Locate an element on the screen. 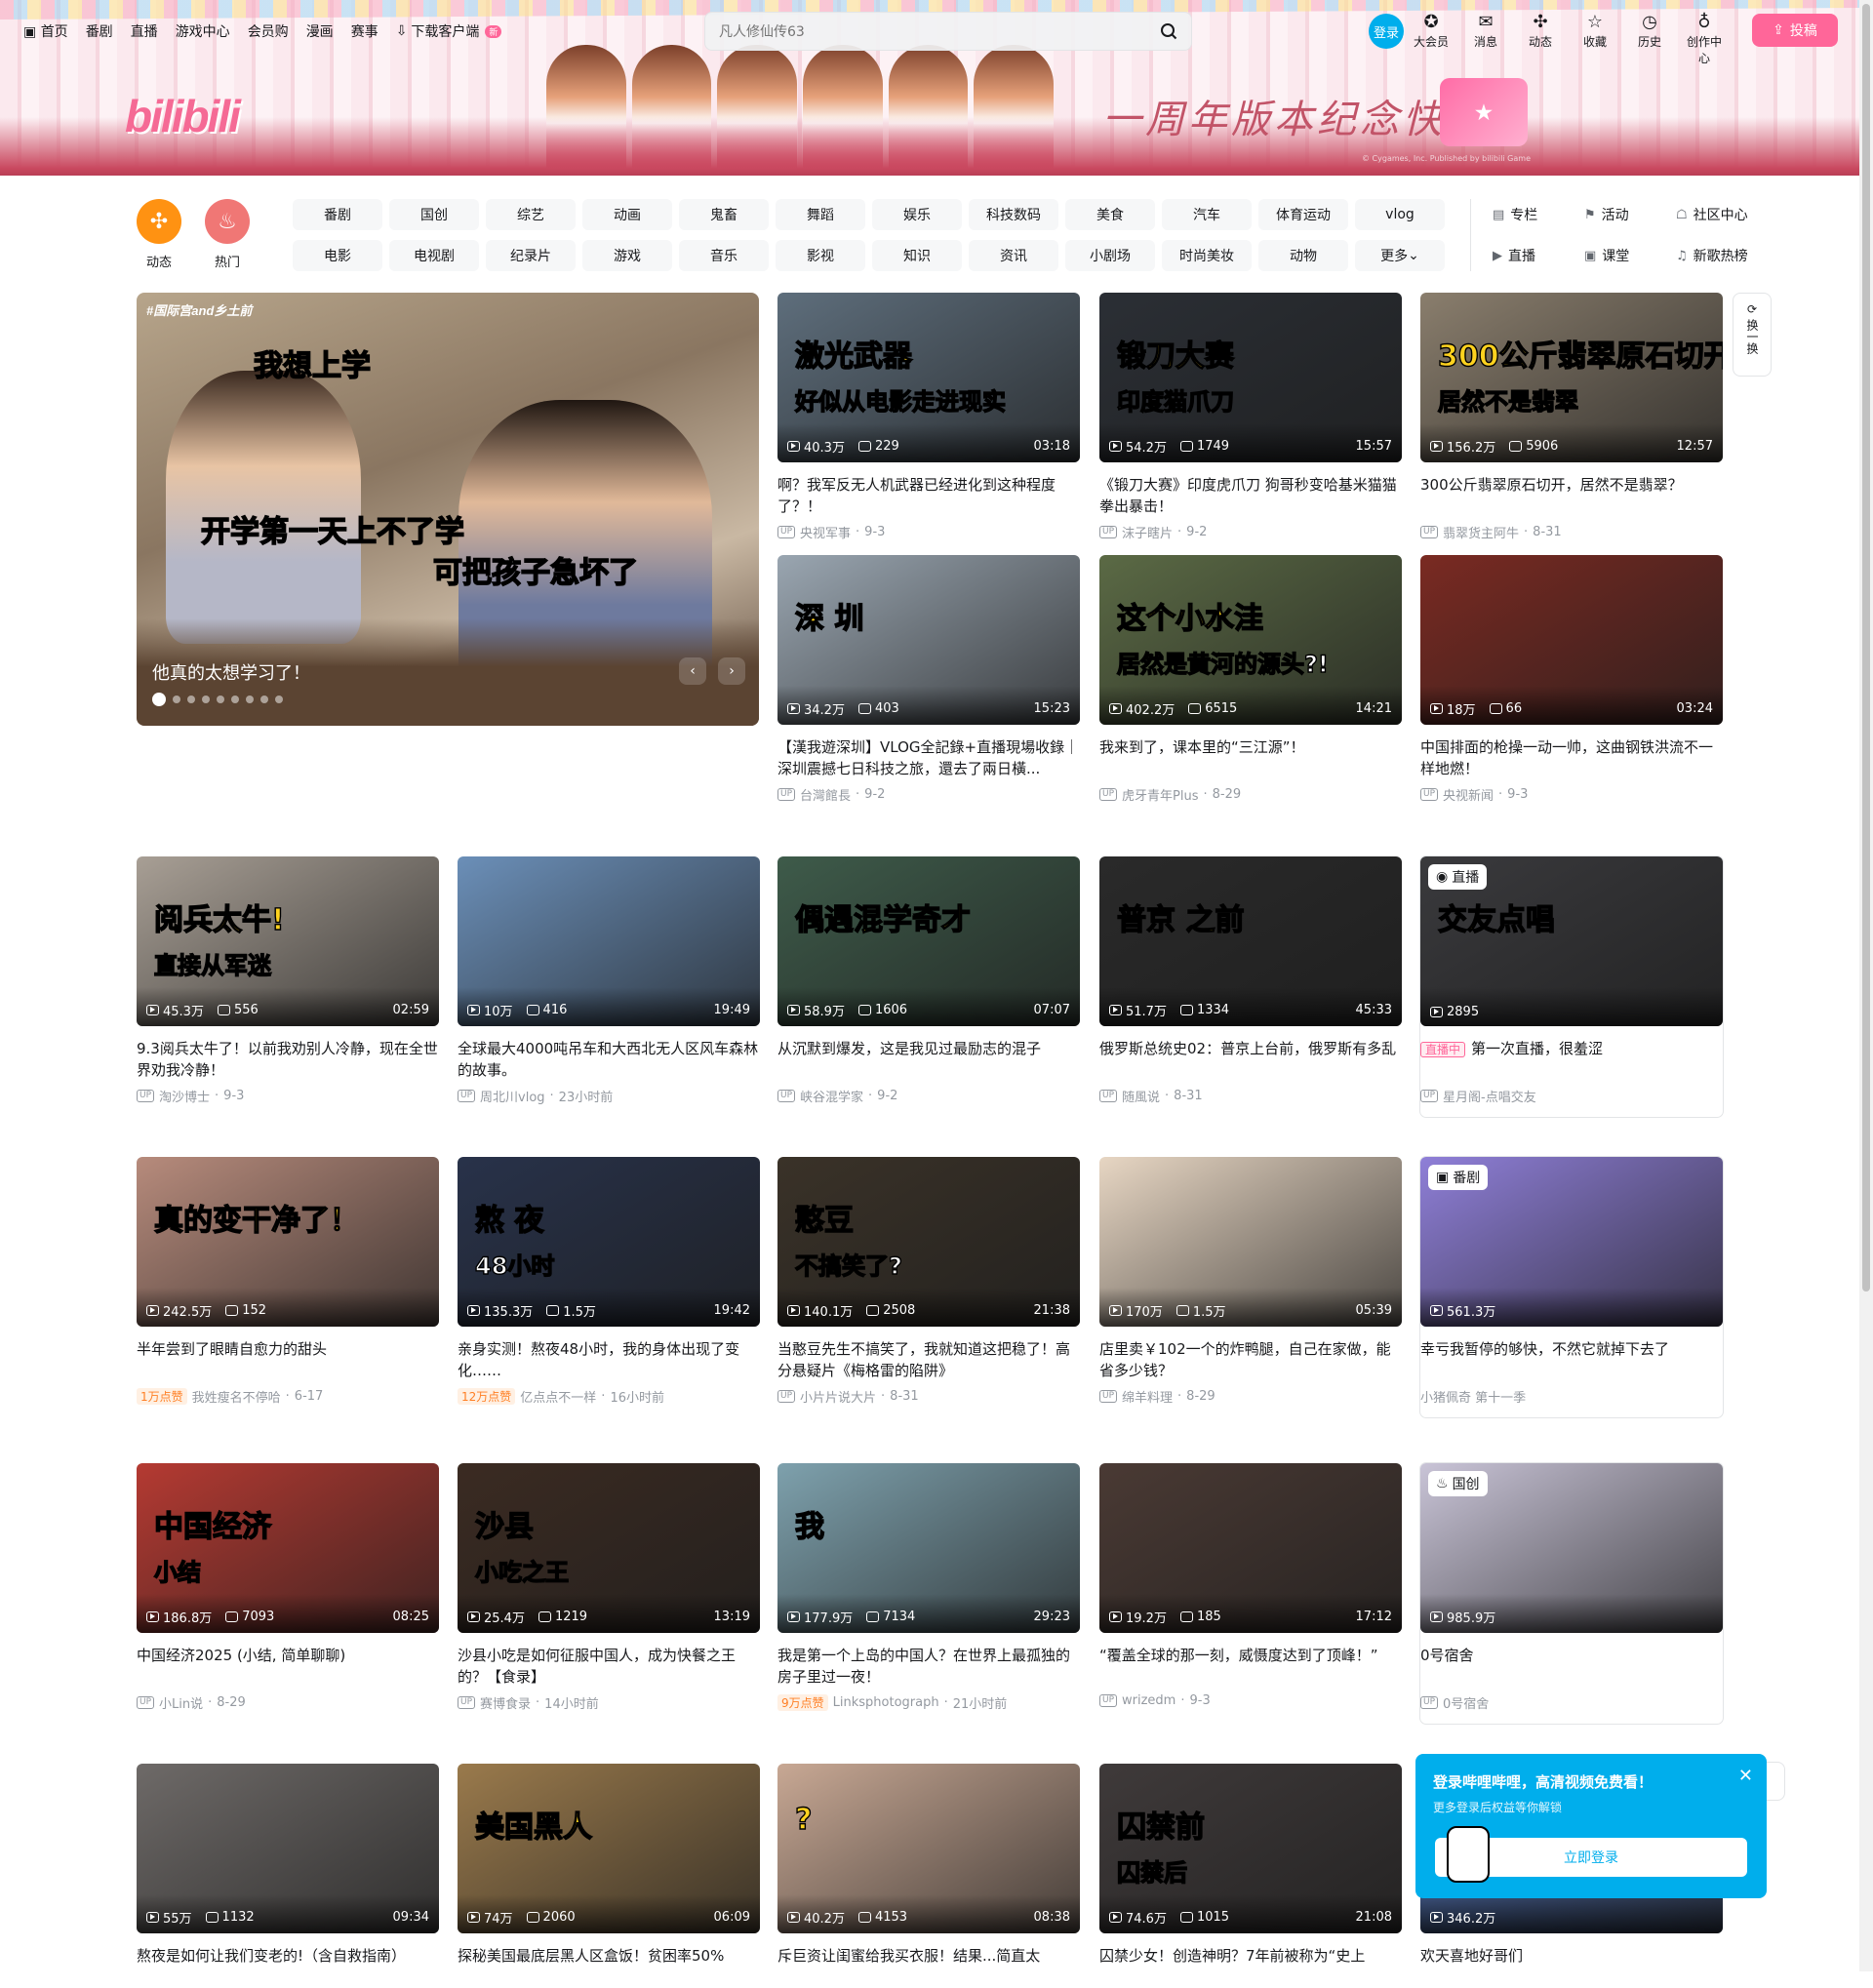  dynamic-entry: ✣ 动态 is located at coordinates (1540, 39).